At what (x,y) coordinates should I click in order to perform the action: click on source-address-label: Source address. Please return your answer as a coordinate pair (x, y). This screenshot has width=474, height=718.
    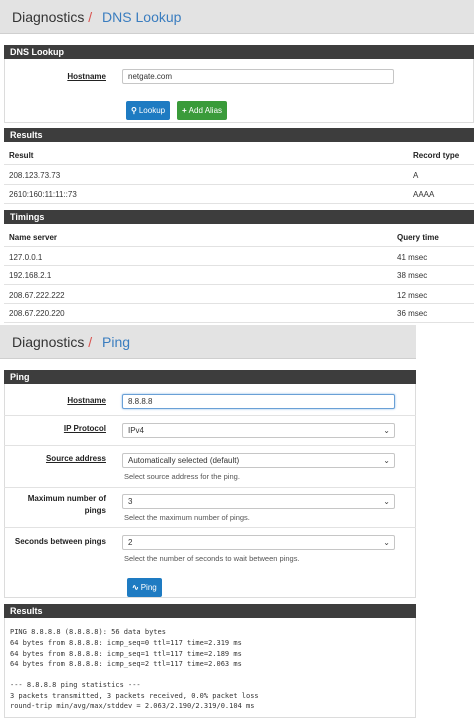
    Looking at the image, I should click on (75, 458).